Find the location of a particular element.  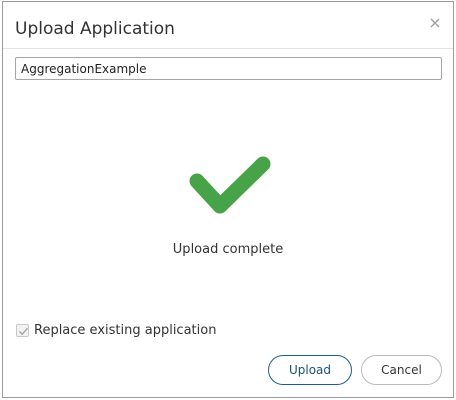

cancel-button: Cancel is located at coordinates (401, 370).